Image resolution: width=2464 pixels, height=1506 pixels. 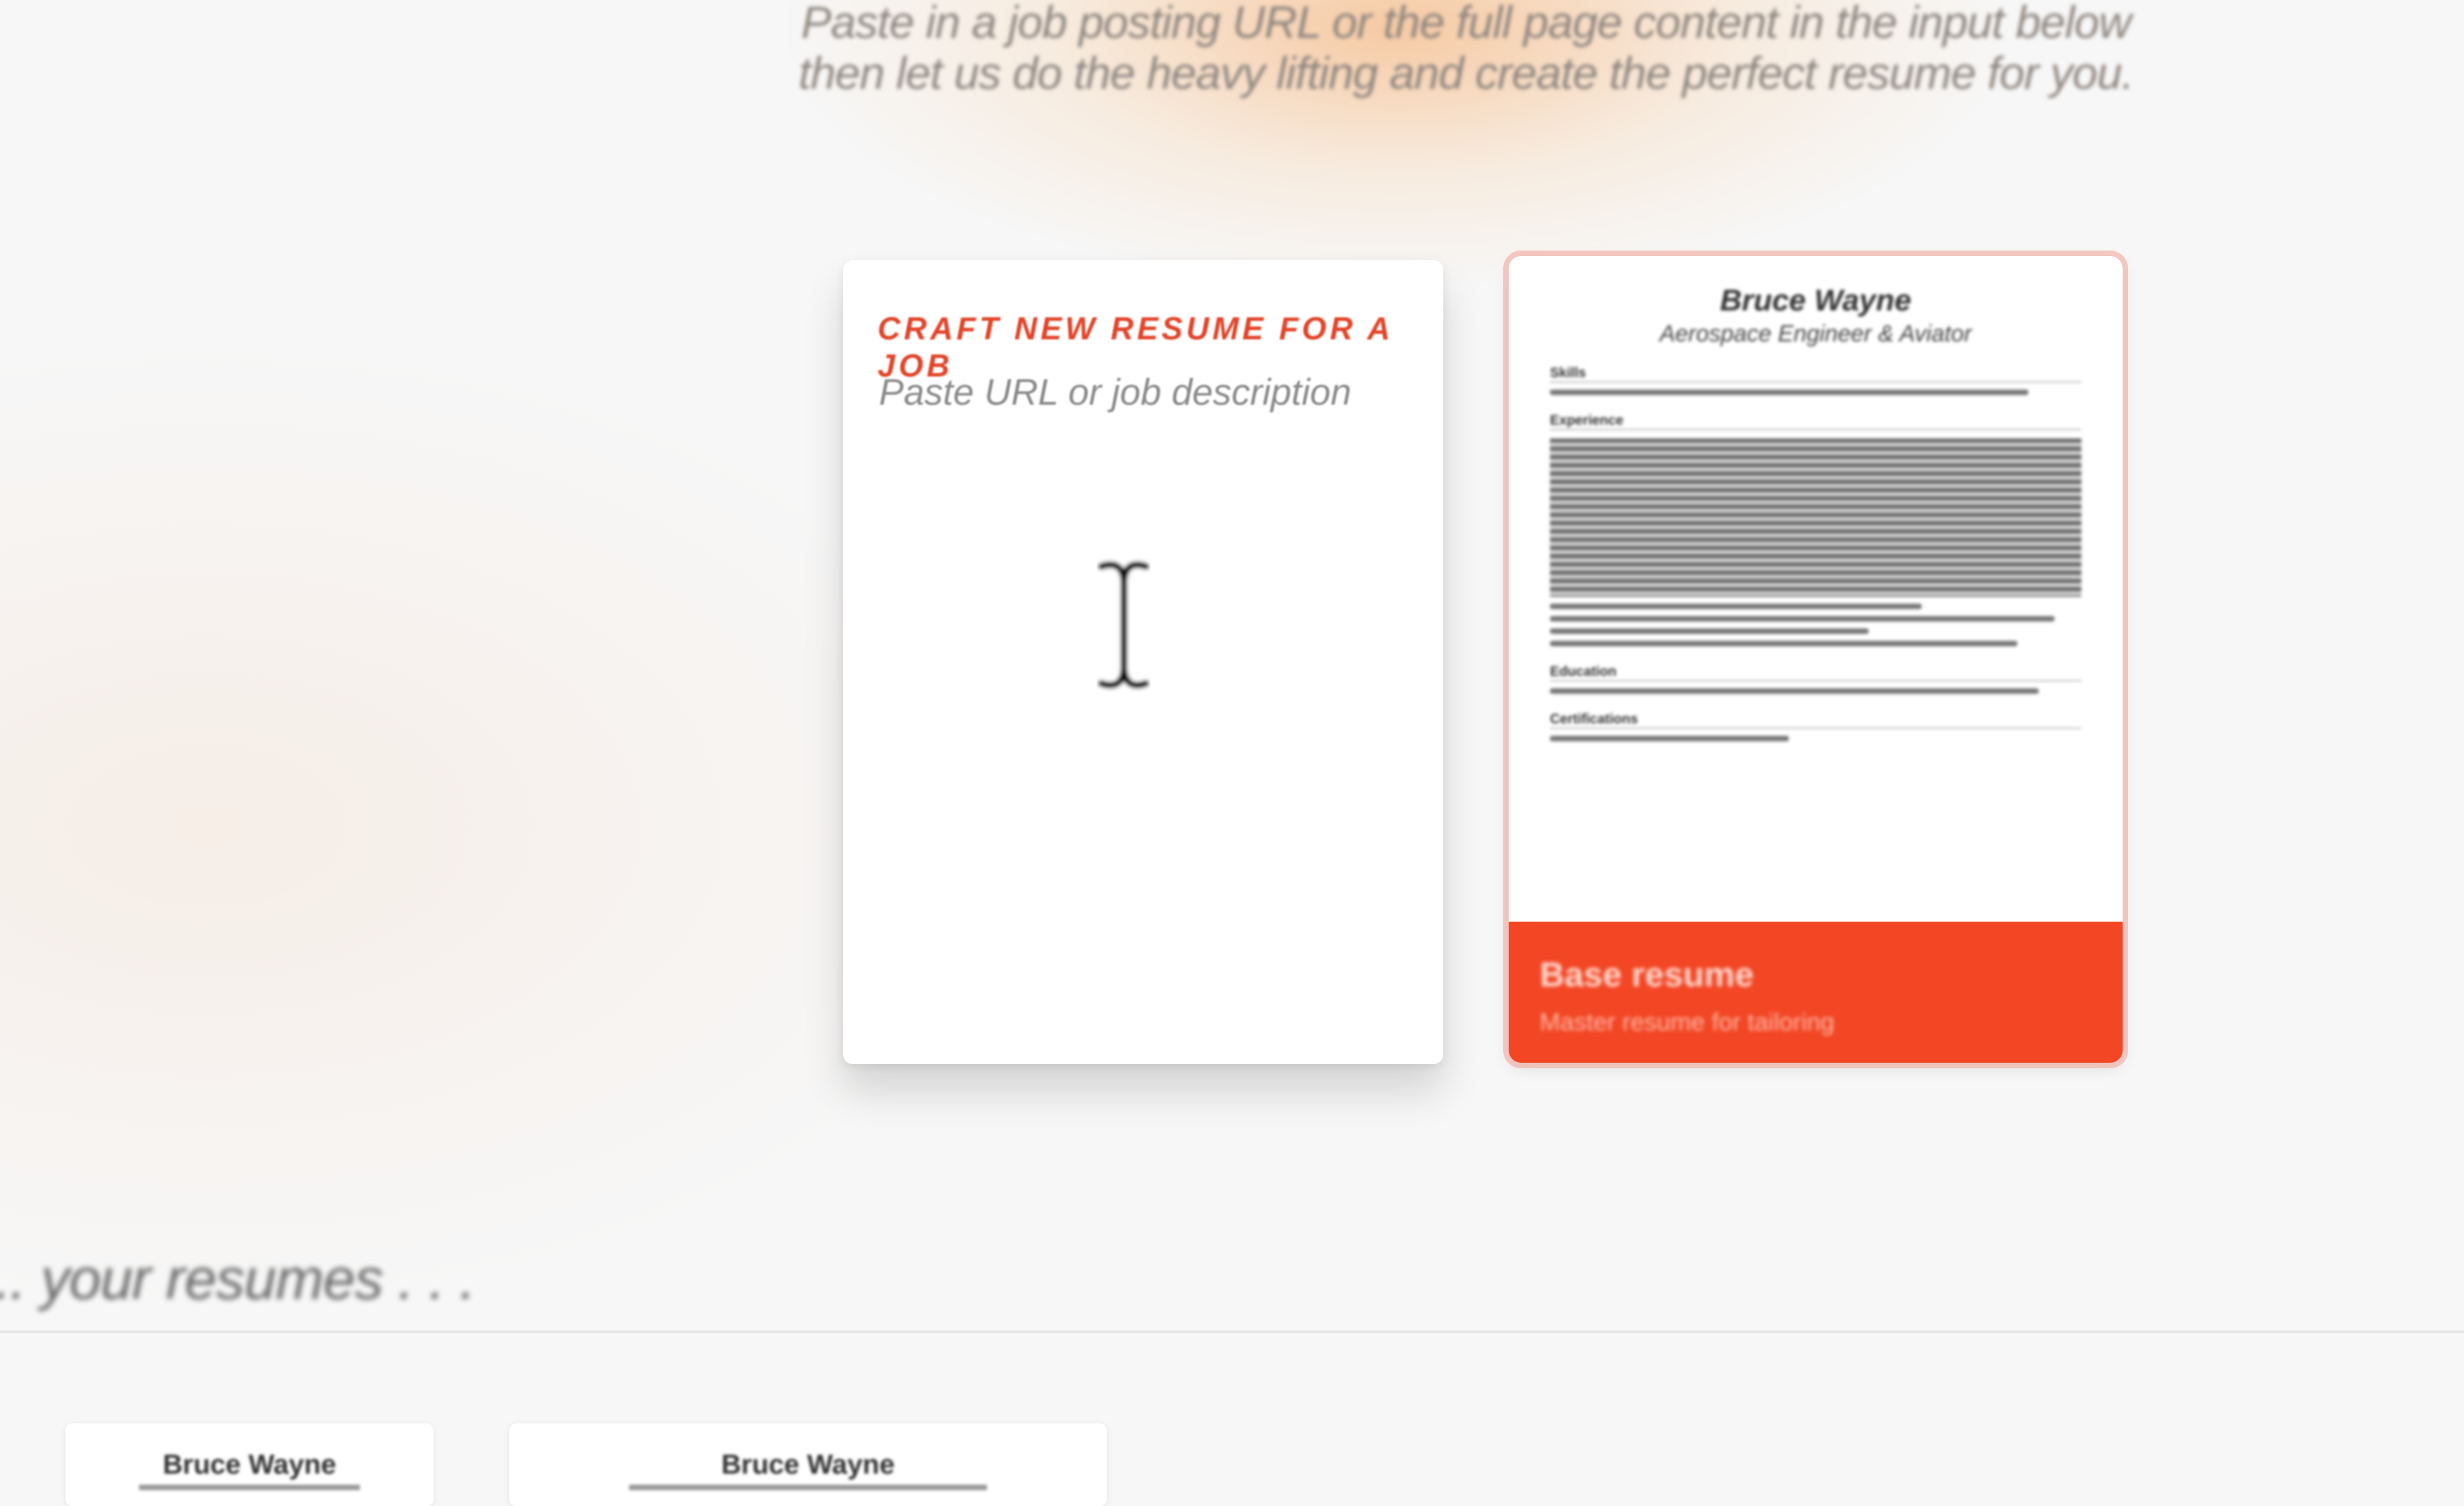 What do you see at coordinates (238, 1279) in the screenshot?
I see `resumes-section-heading: ... your resumes . . .` at bounding box center [238, 1279].